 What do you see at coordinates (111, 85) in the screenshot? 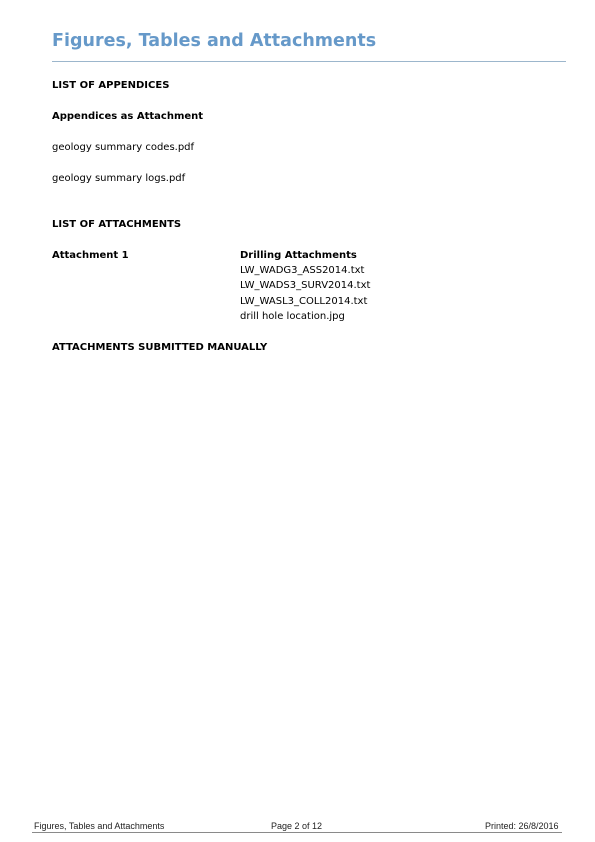
I see `appendices-heading: LIST OF APPENDICES` at bounding box center [111, 85].